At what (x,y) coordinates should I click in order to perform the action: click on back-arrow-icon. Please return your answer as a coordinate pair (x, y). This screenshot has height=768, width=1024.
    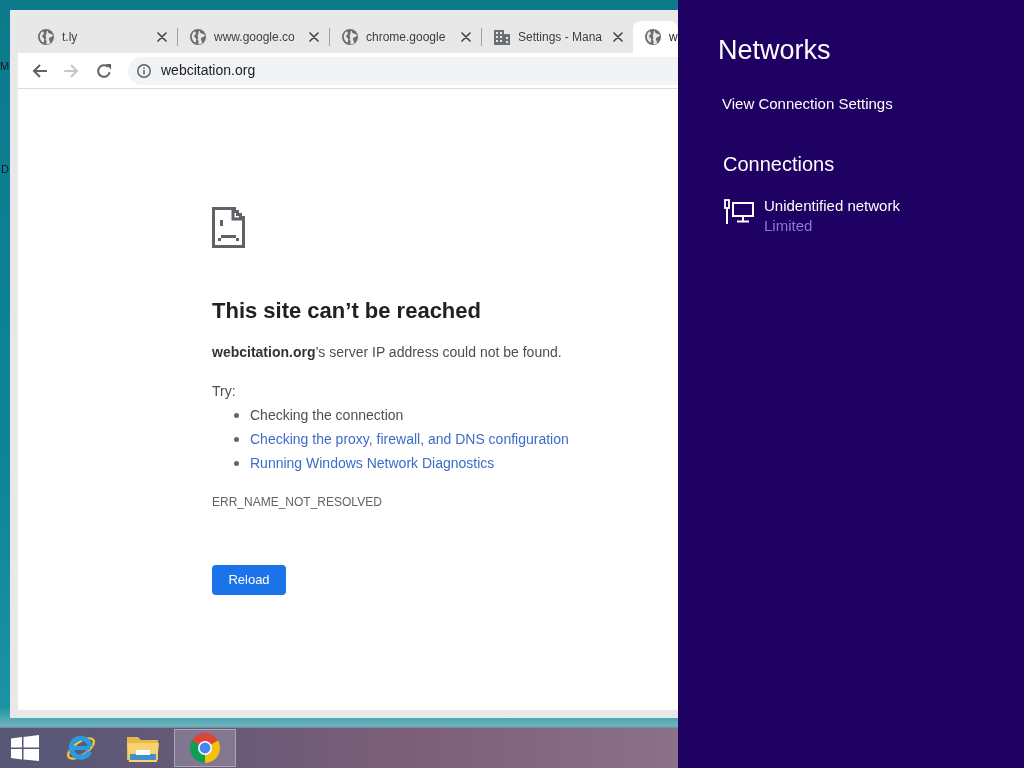
    Looking at the image, I should click on (40, 70).